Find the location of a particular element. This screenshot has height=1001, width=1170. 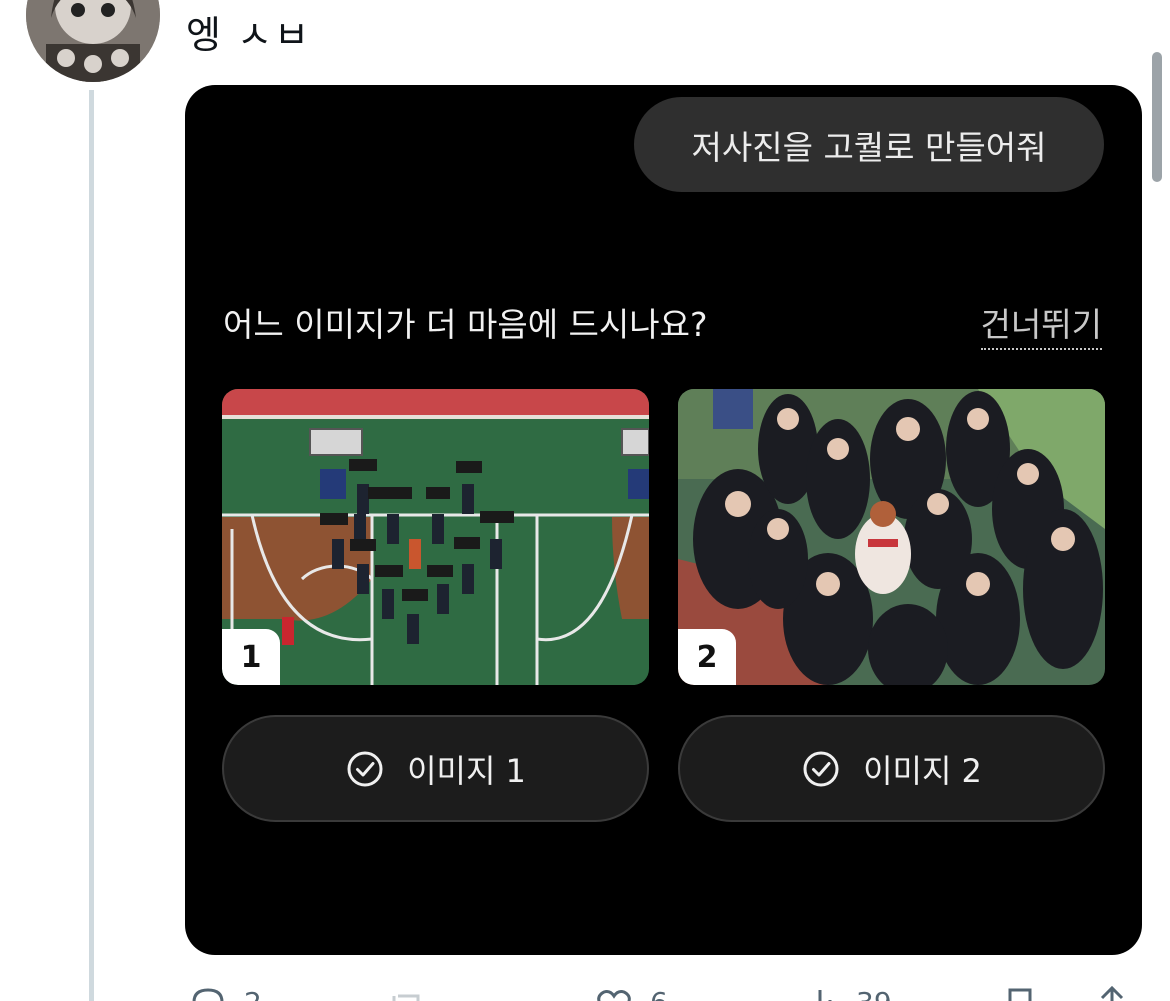

bookmark-icon is located at coordinates (1020, 994).